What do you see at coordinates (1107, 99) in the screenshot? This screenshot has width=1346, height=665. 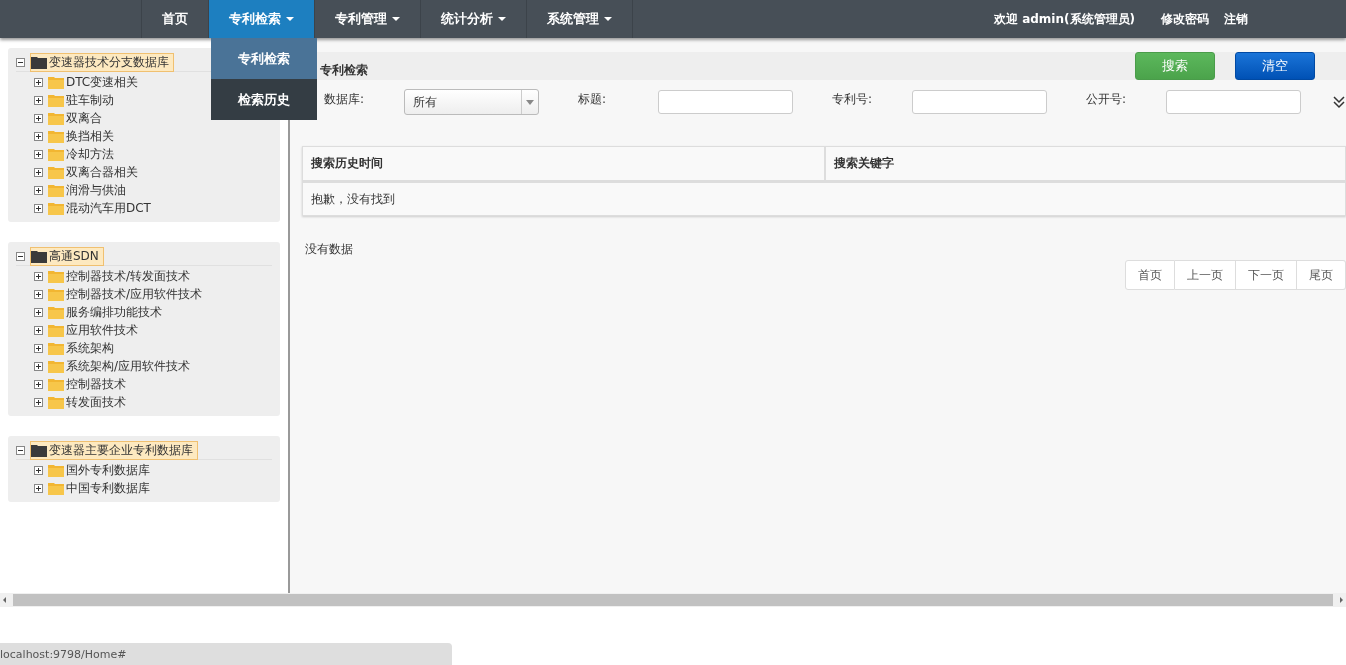 I see `field-label: 公开号:` at bounding box center [1107, 99].